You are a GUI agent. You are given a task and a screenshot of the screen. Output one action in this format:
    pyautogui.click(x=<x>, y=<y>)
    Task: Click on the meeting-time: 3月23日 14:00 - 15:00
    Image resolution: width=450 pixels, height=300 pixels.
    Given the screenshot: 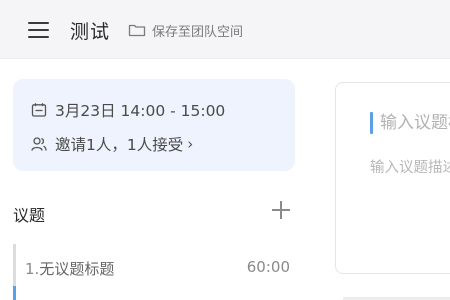 What is the action you would take?
    pyautogui.click(x=140, y=111)
    